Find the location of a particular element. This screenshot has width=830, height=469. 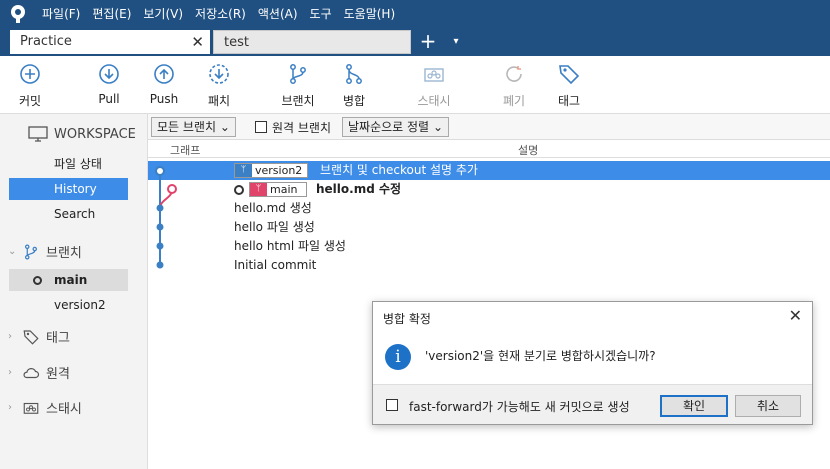

tab-dropdown-icon: ▾ is located at coordinates (456, 42).